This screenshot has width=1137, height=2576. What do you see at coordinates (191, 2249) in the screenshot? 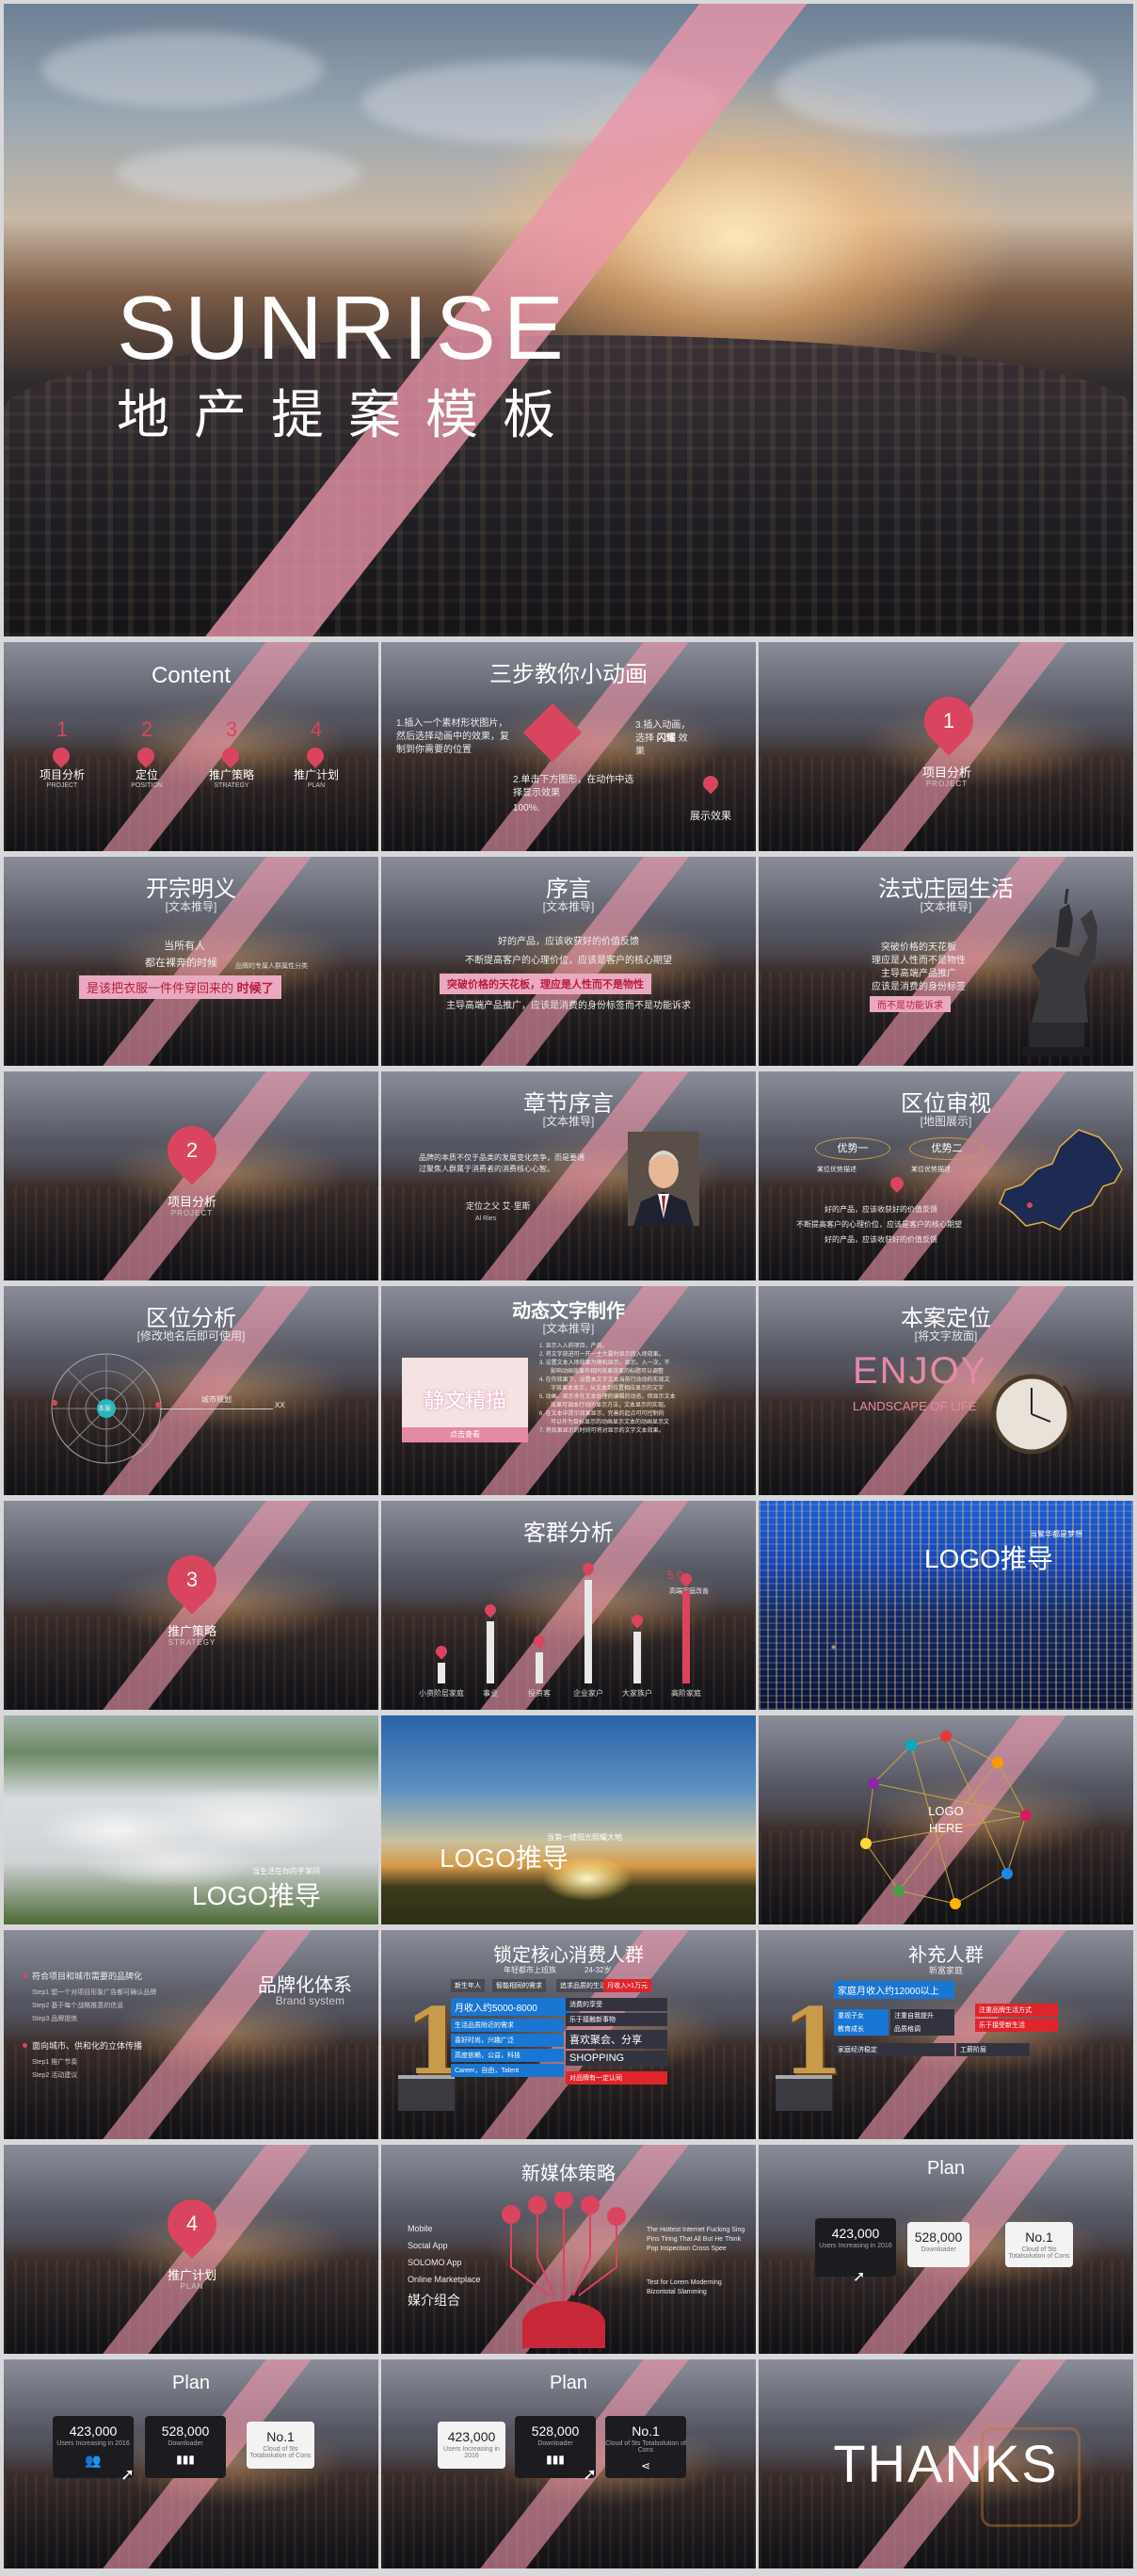
I see `slide-section-4: 4 推广计划 PLAN` at bounding box center [191, 2249].